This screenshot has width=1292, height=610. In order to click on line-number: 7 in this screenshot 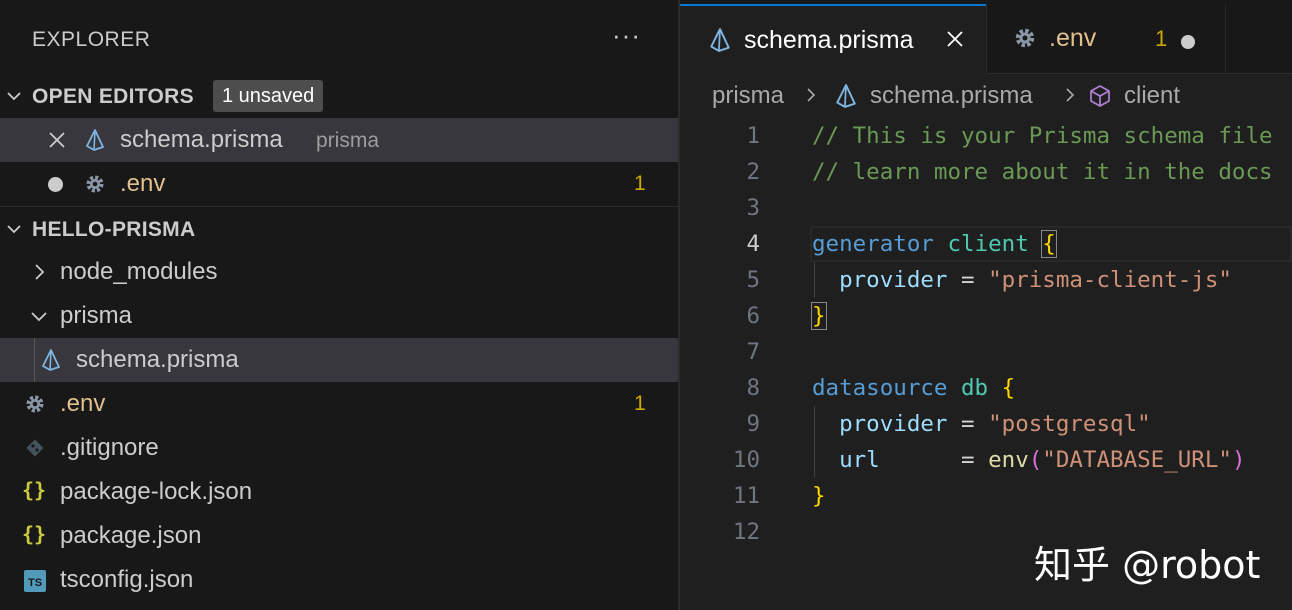, I will do `click(753, 352)`.